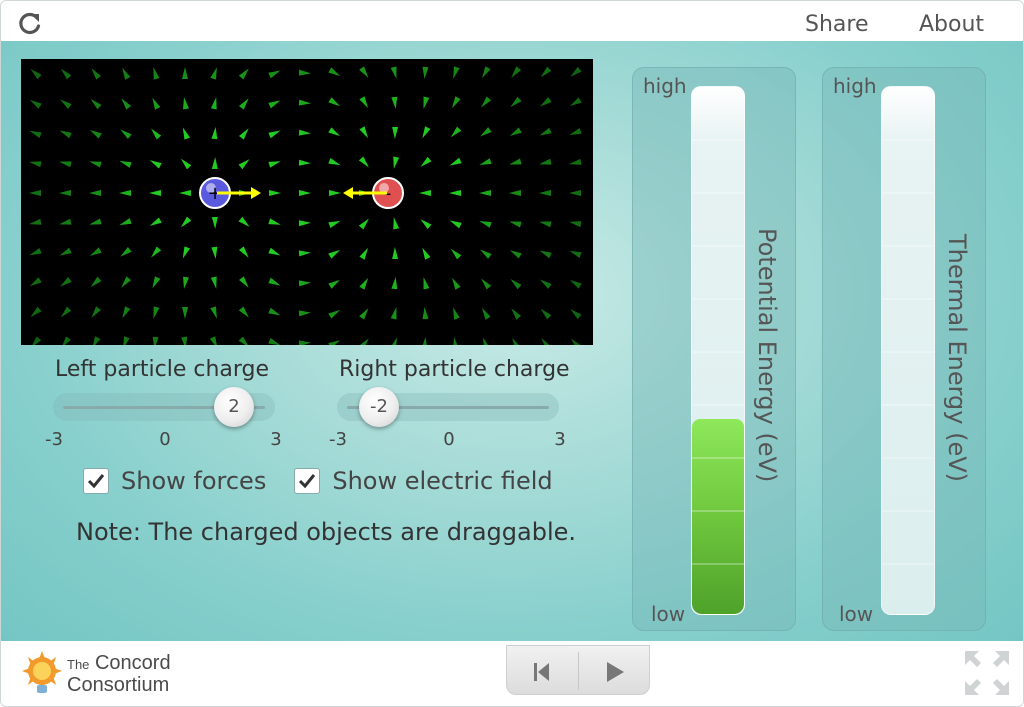 The width and height of the screenshot is (1024, 707). Describe the element at coordinates (542, 670) in the screenshot. I see `reset-button` at that location.